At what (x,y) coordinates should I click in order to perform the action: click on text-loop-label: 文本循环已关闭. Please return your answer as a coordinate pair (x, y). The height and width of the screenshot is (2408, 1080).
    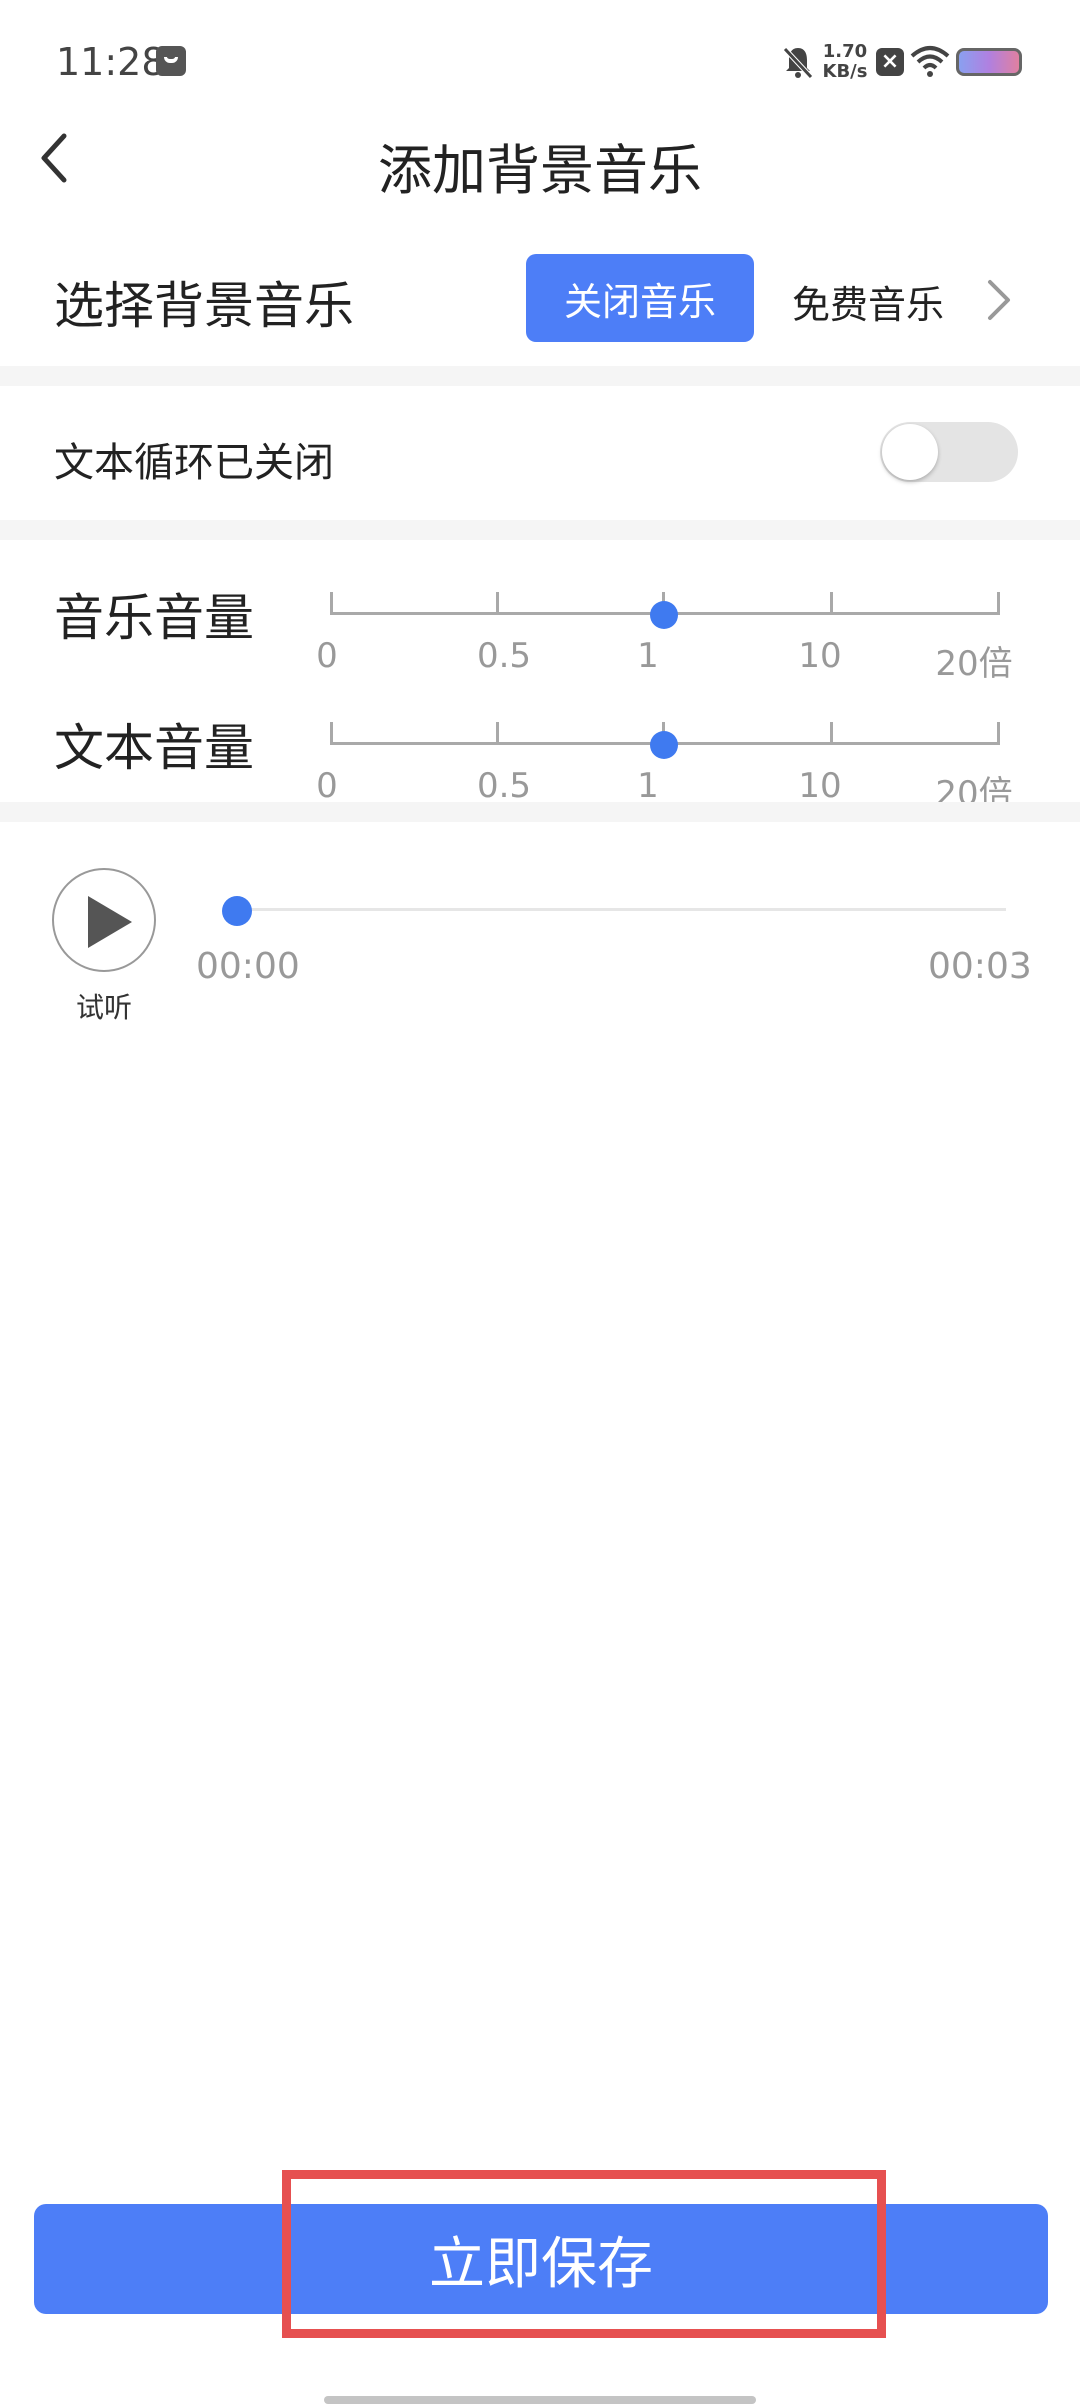
    Looking at the image, I should click on (194, 463).